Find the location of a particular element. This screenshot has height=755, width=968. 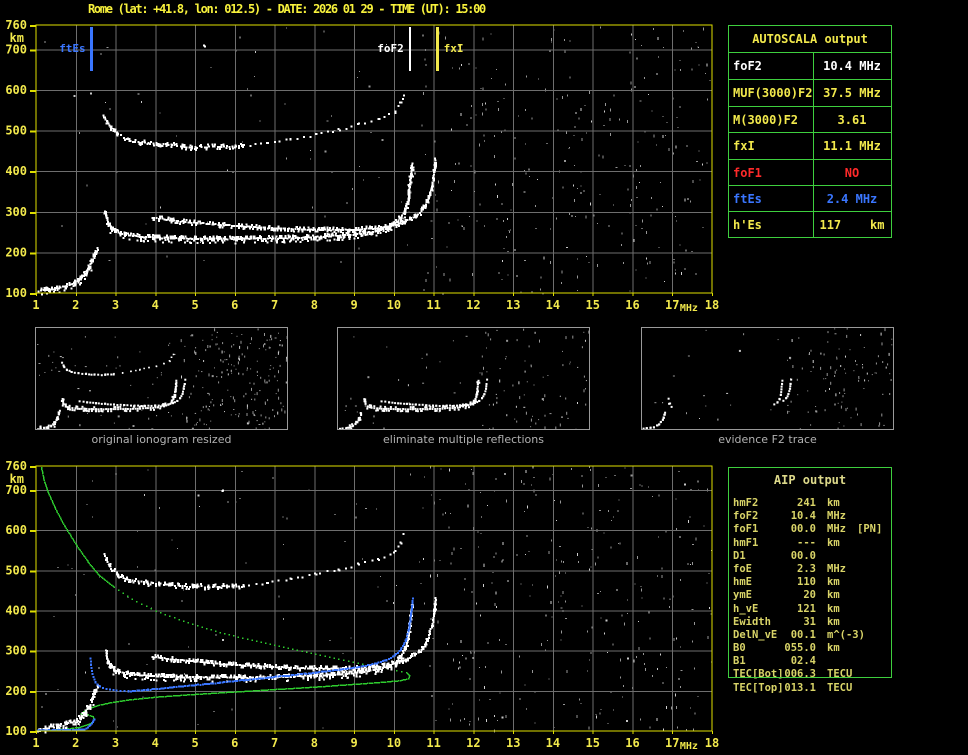

ftEs-marker-line is located at coordinates (92, 49).